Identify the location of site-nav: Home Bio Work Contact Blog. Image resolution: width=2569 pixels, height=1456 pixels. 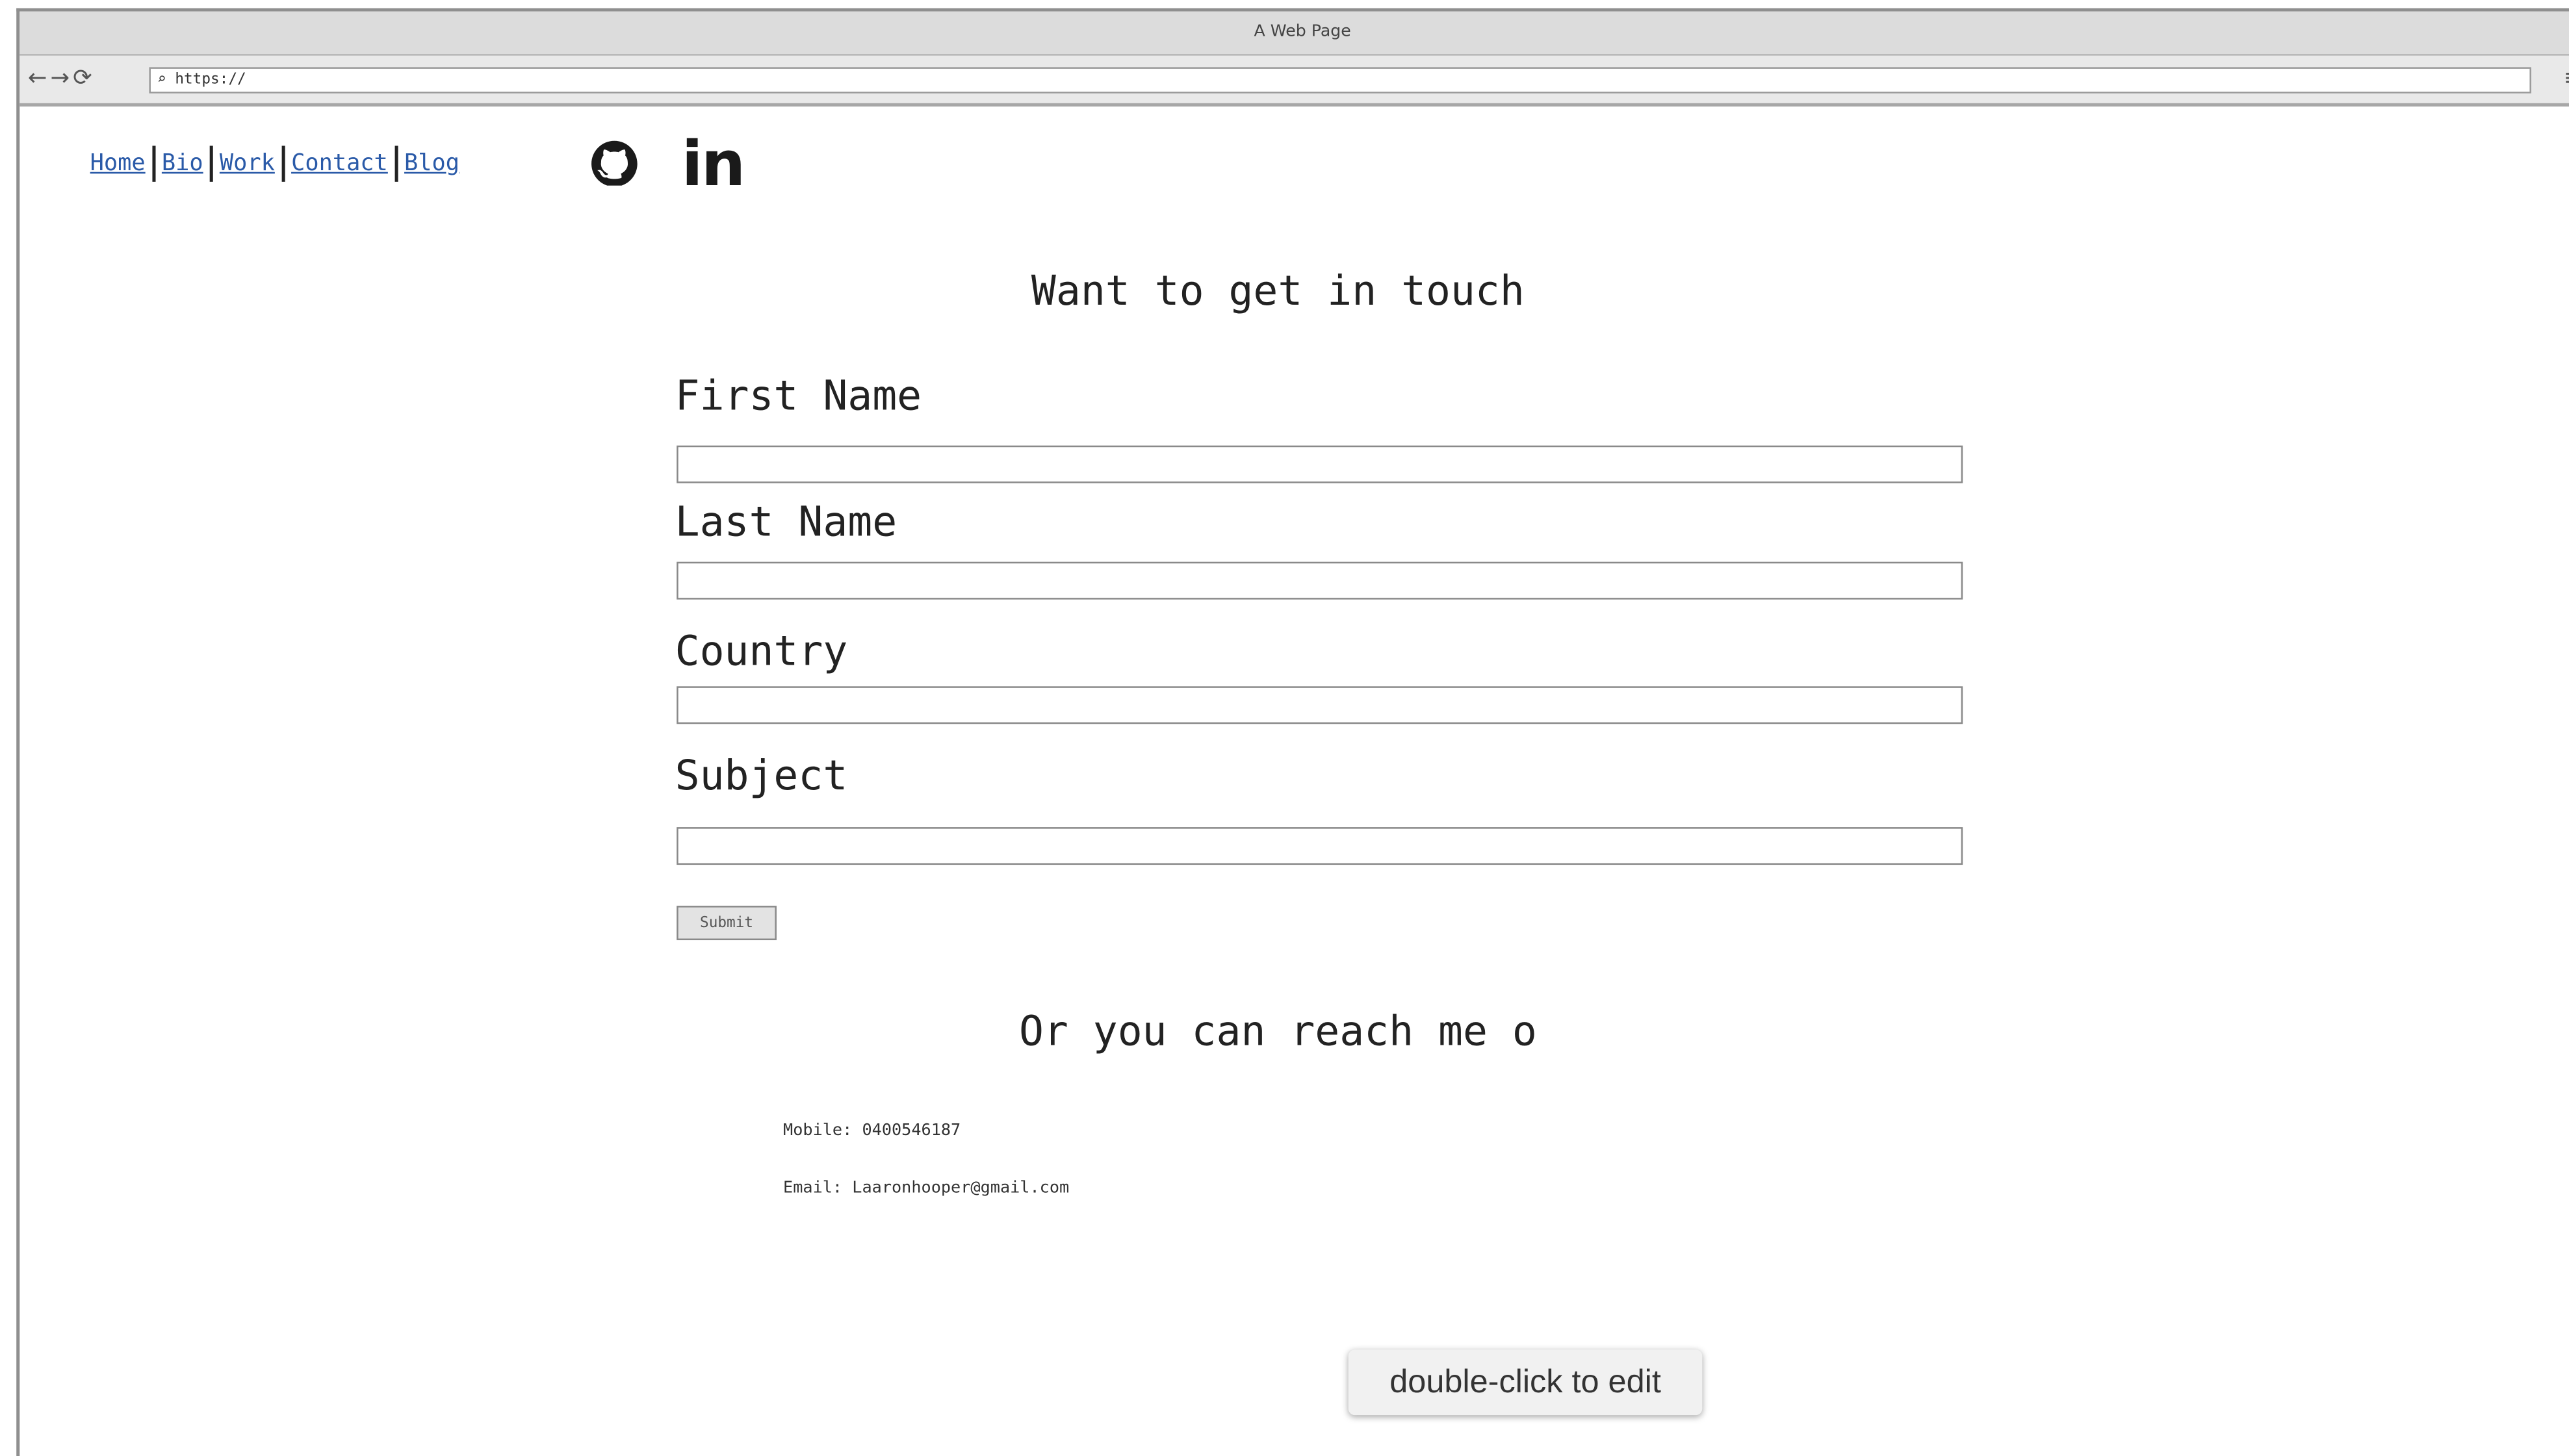
(275, 164).